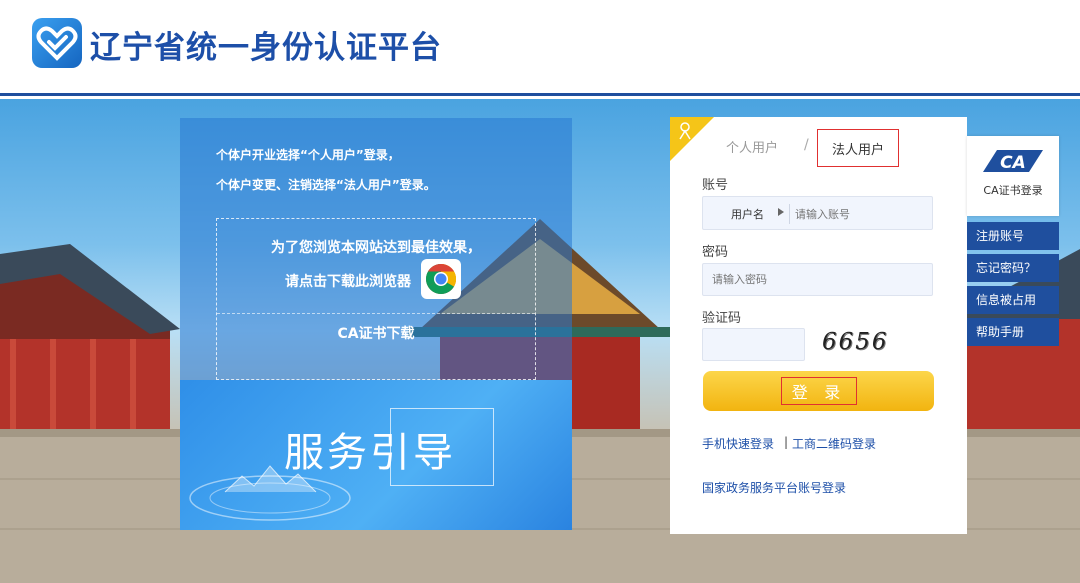 Image resolution: width=1080 pixels, height=583 pixels. What do you see at coordinates (376, 333) in the screenshot?
I see `ca-download-link: CA证书下载` at bounding box center [376, 333].